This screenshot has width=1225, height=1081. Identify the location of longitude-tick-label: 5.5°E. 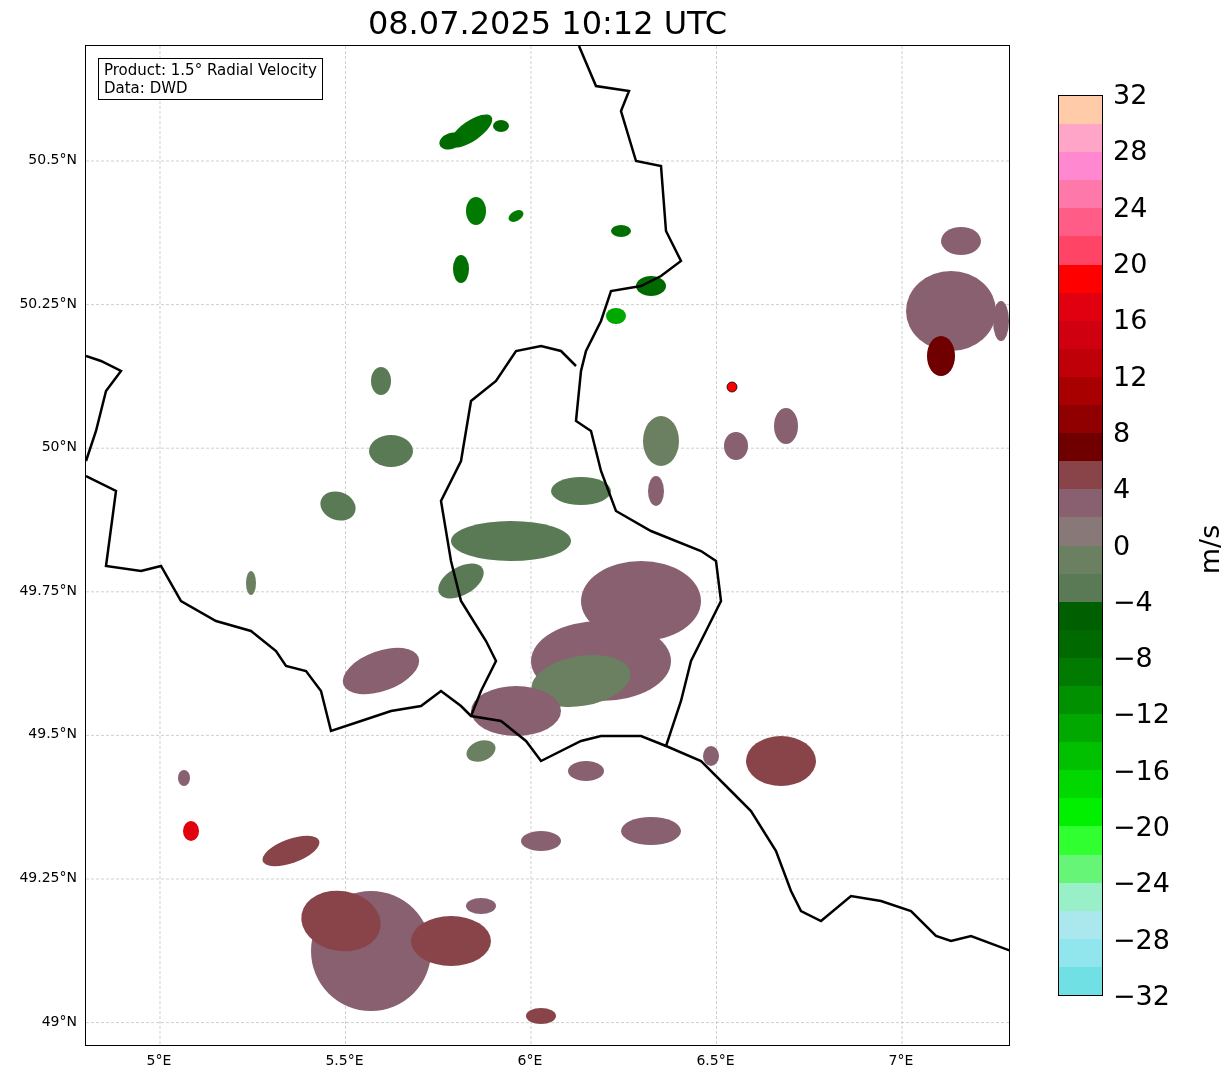
(344, 1060).